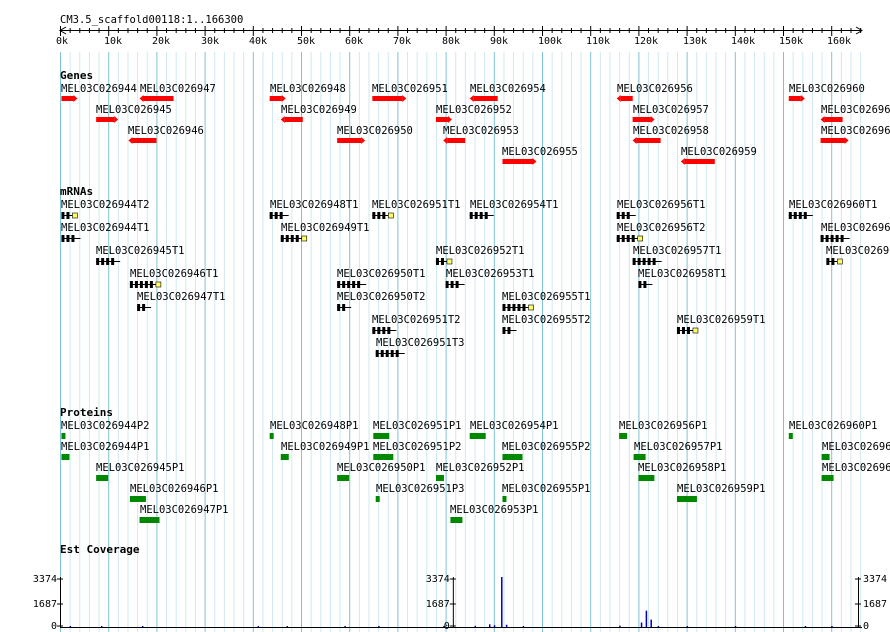 Image resolution: width=890 pixels, height=632 pixels. What do you see at coordinates (417, 447) in the screenshot?
I see `protein-label: MEL03C026951P2` at bounding box center [417, 447].